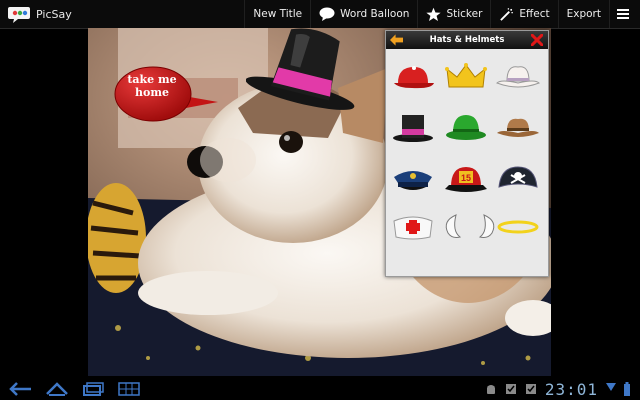  Describe the element at coordinates (507, 14) in the screenshot. I see `magic-wand-icon` at that location.